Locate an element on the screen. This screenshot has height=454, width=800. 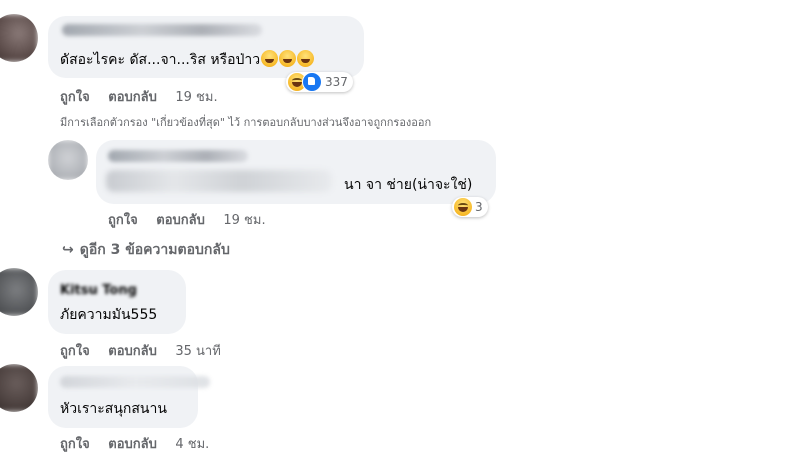
view-more-replies-link: ↪ ดูอีก 3 ข้อความตอบกลับ is located at coordinates (146, 250).